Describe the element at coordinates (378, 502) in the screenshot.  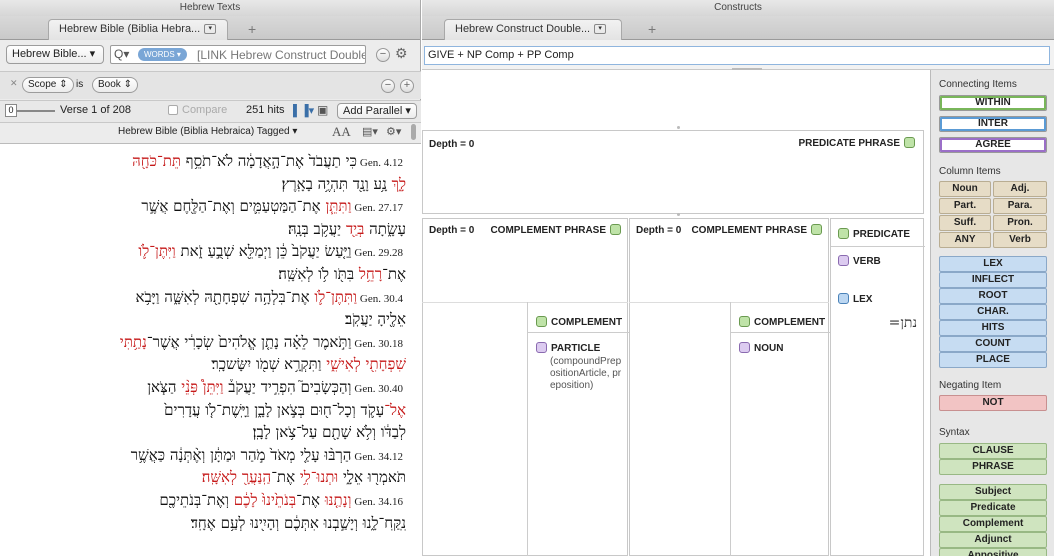
I see `verse-ref: Gen. 34.16` at that location.